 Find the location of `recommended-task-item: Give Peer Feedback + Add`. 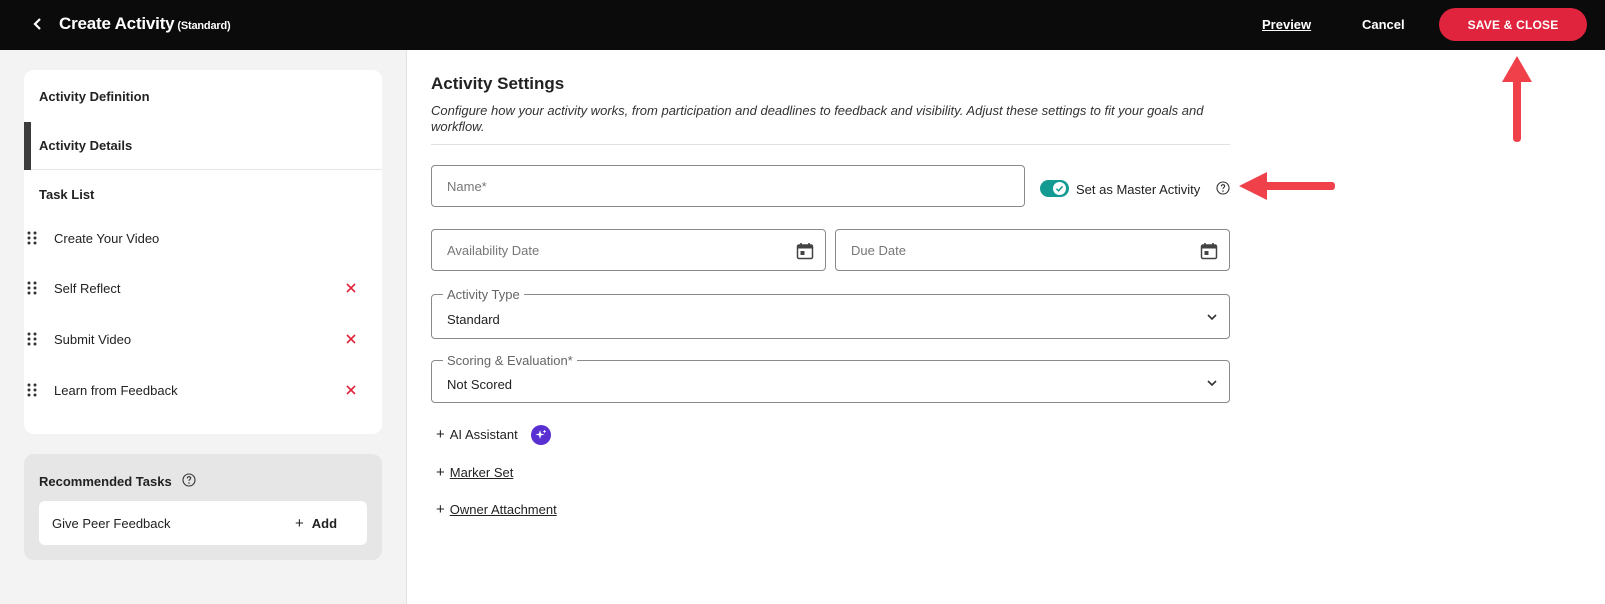

recommended-task-item: Give Peer Feedback + Add is located at coordinates (203, 523).